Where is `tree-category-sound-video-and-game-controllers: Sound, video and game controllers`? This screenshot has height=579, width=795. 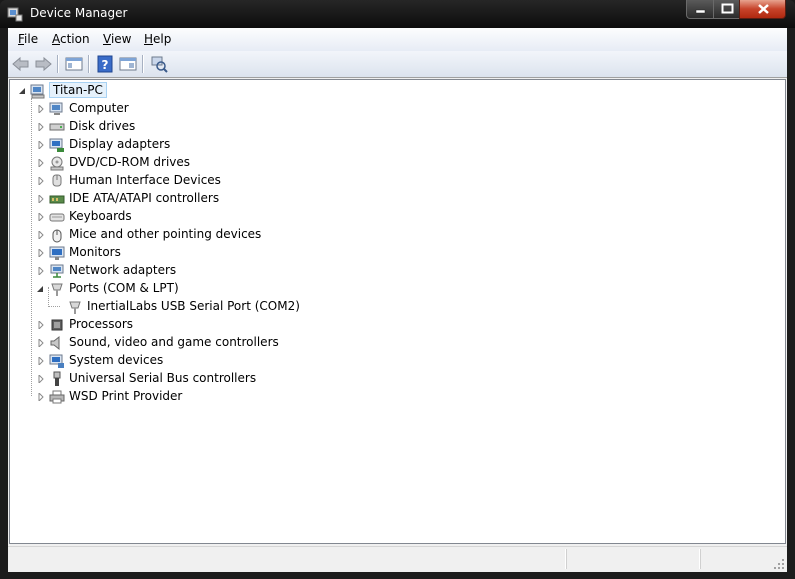 tree-category-sound-video-and-game-controllers: Sound, video and game controllers is located at coordinates (210, 343).